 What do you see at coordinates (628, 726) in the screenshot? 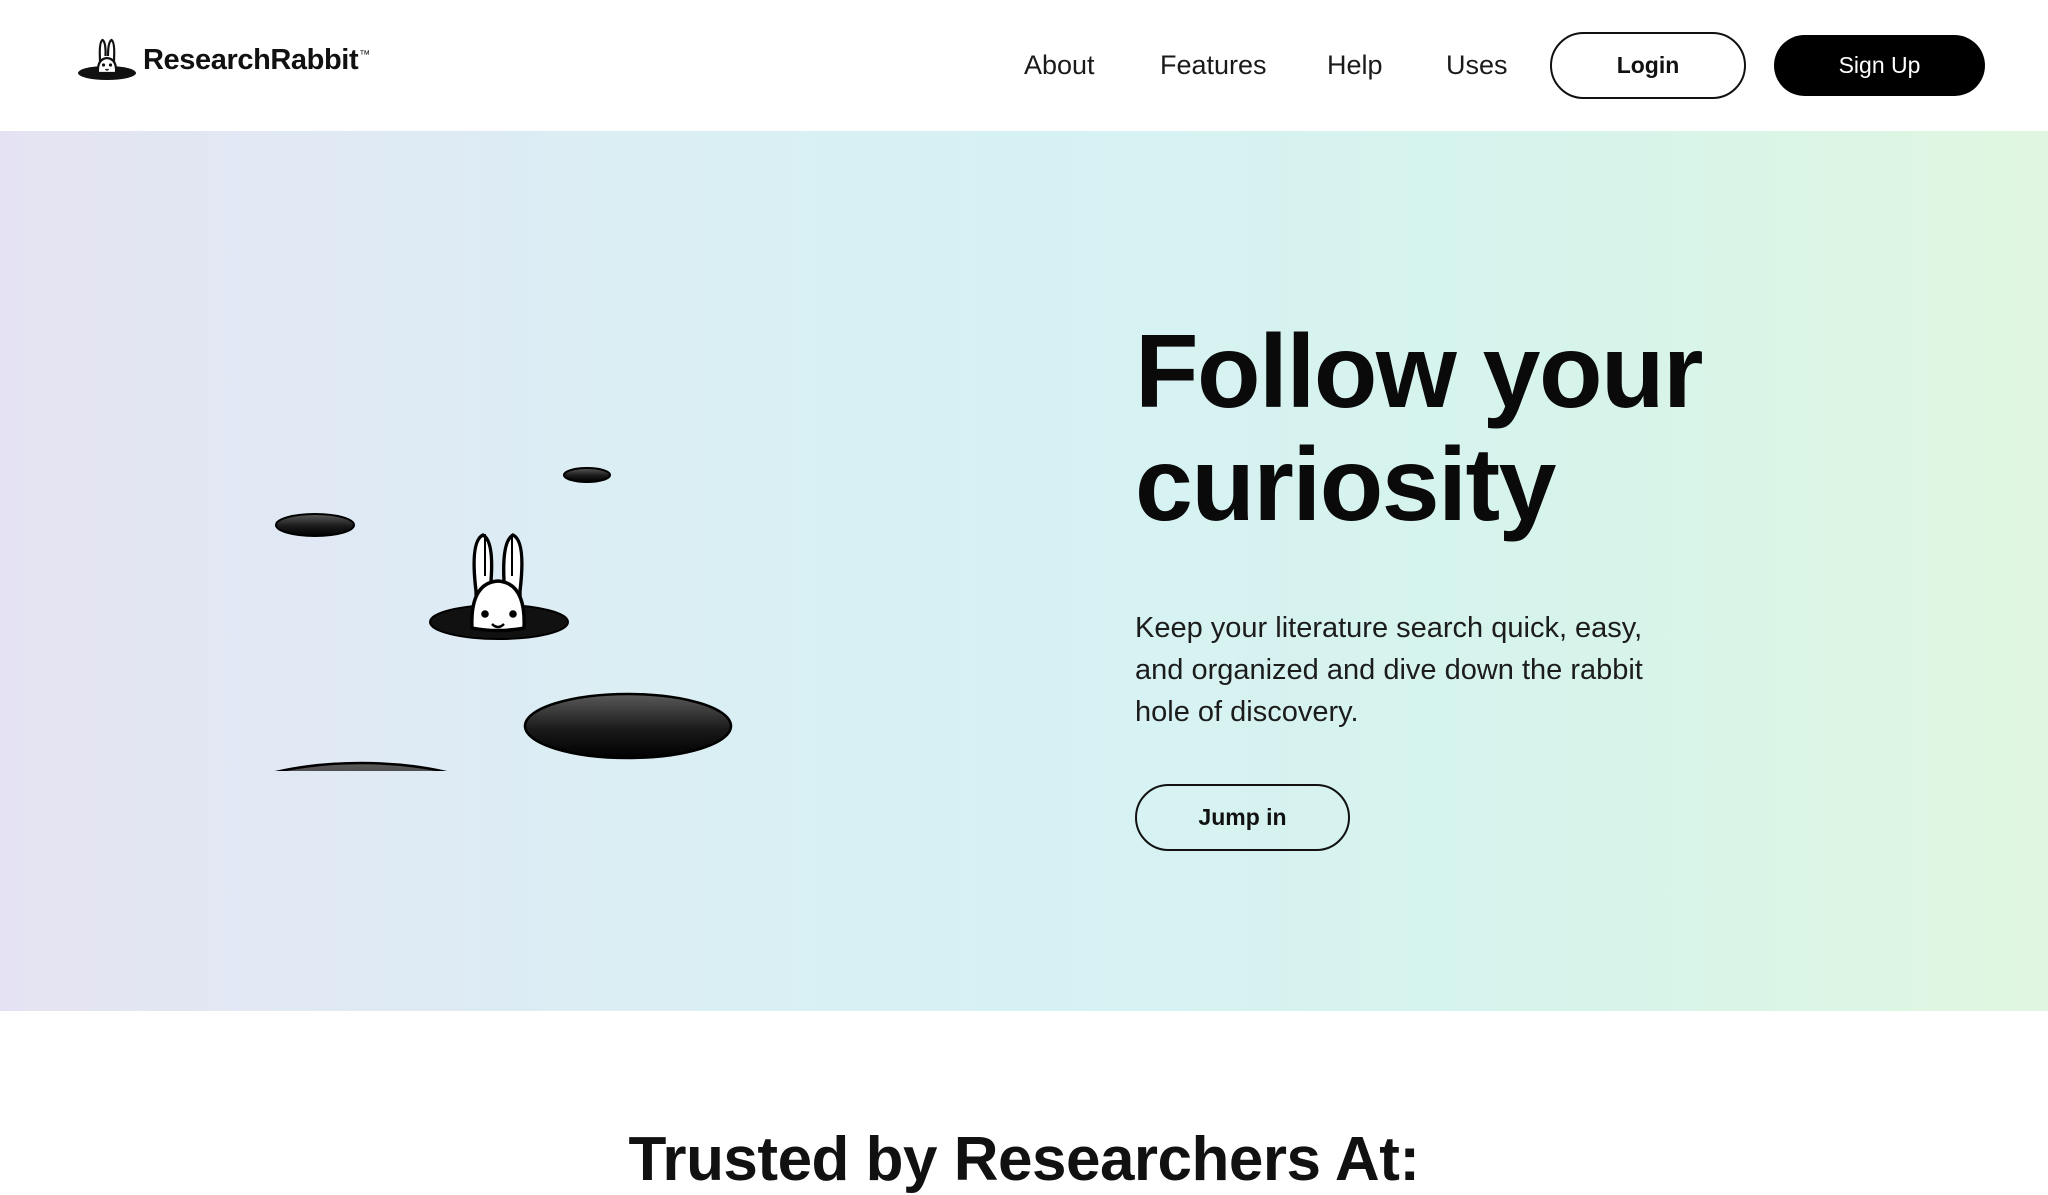
I see `medium-hole-shape` at bounding box center [628, 726].